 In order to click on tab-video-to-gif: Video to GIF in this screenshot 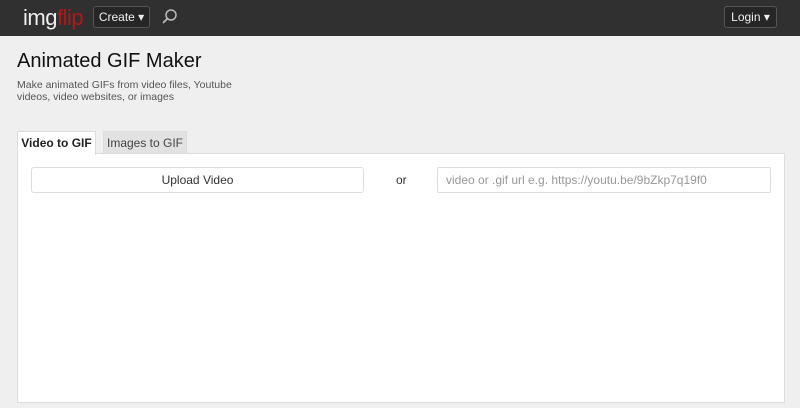, I will do `click(56, 143)`.